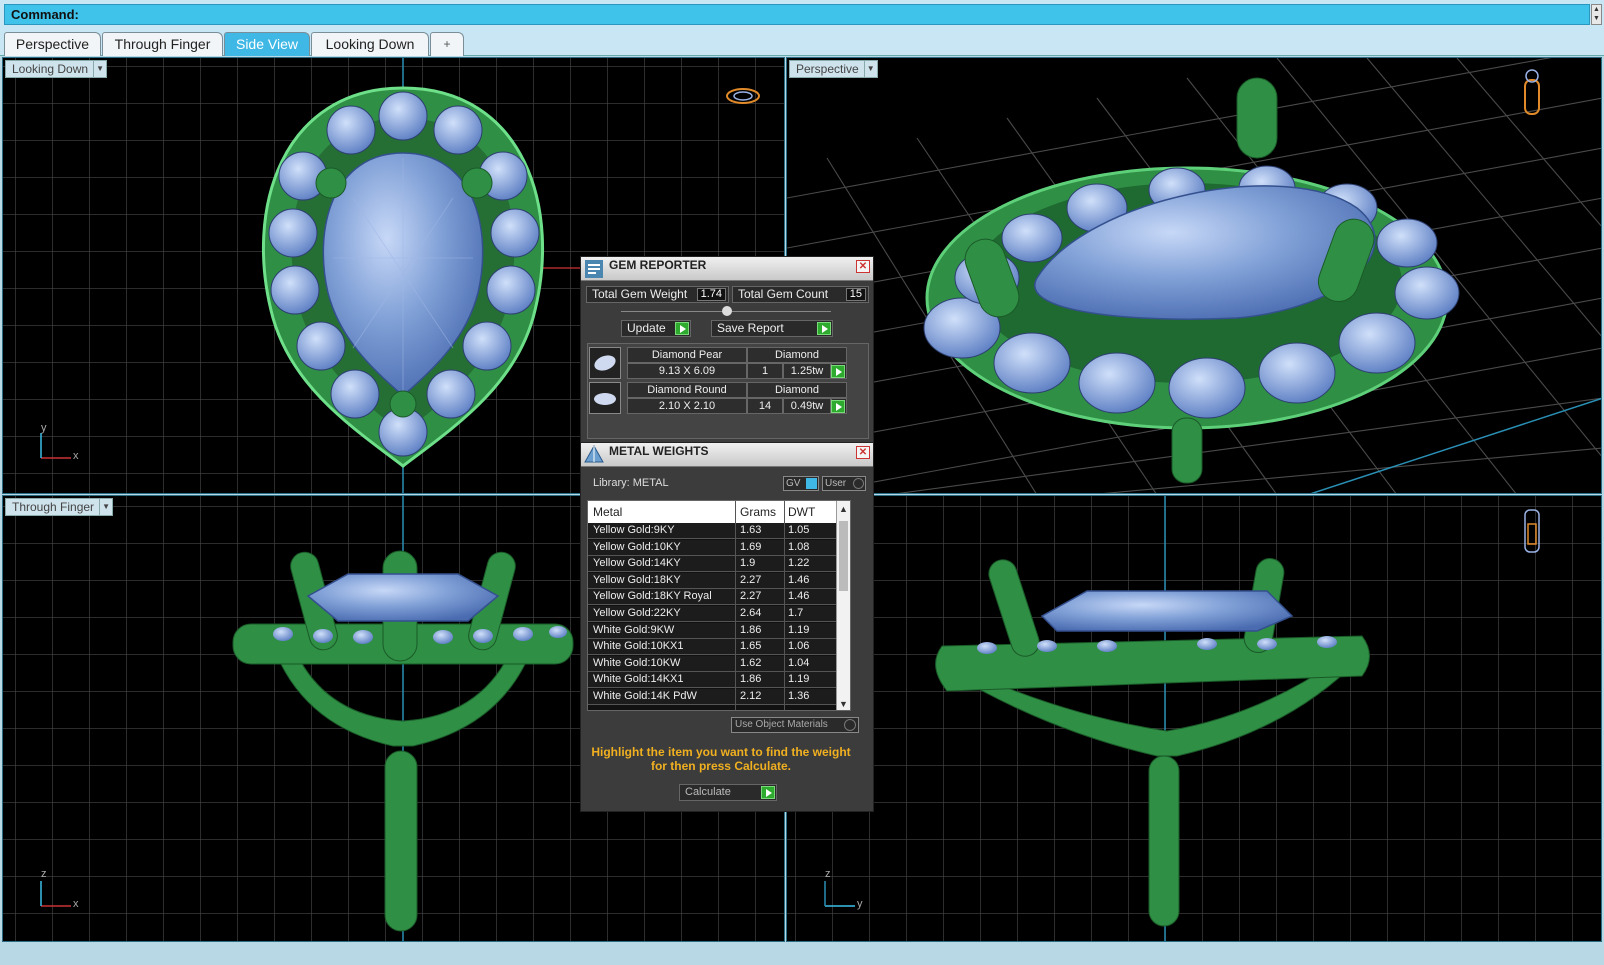 Image resolution: width=1604 pixels, height=965 pixels. What do you see at coordinates (713, 531) in the screenshot?
I see `table-row: Yellow Gold:9KY 1.63 1.05` at bounding box center [713, 531].